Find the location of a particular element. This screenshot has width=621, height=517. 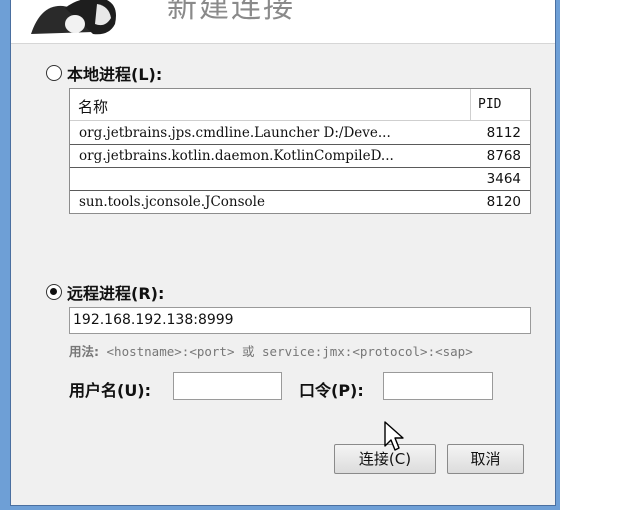

table-row: 3464 is located at coordinates (300, 179).